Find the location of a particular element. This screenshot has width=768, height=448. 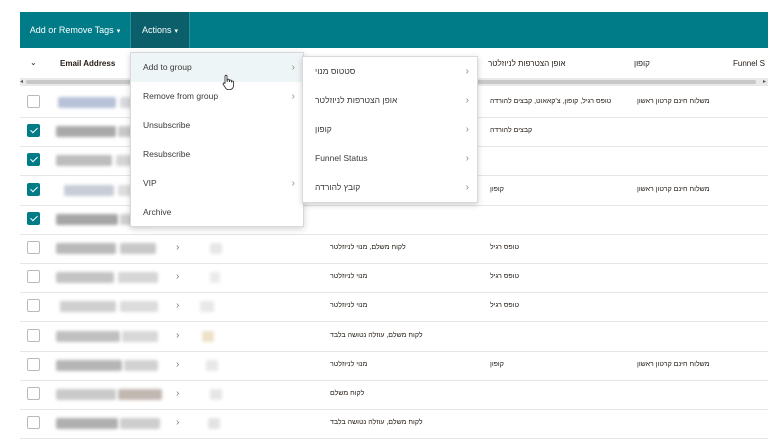

submenu-item-label: קובץ להורדה is located at coordinates (338, 187).